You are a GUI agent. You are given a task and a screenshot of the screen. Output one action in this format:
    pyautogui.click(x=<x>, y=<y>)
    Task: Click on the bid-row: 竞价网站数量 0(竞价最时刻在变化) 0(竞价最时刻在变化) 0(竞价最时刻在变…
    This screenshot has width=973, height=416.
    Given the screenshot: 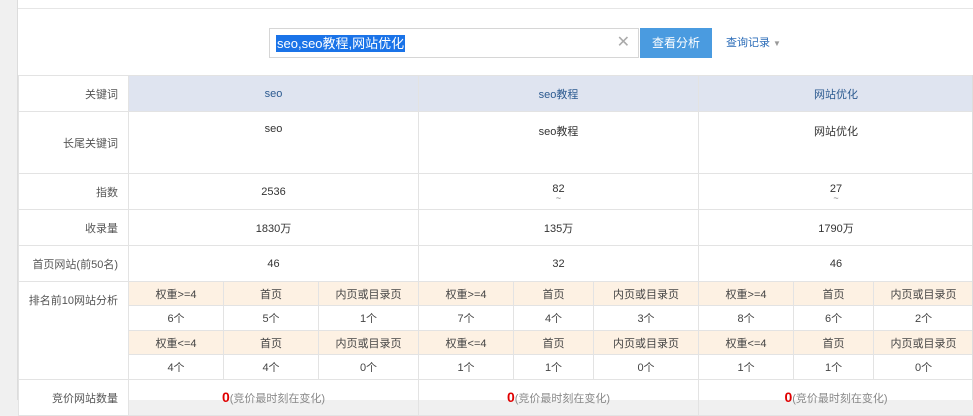 What is the action you would take?
    pyautogui.click(x=496, y=398)
    